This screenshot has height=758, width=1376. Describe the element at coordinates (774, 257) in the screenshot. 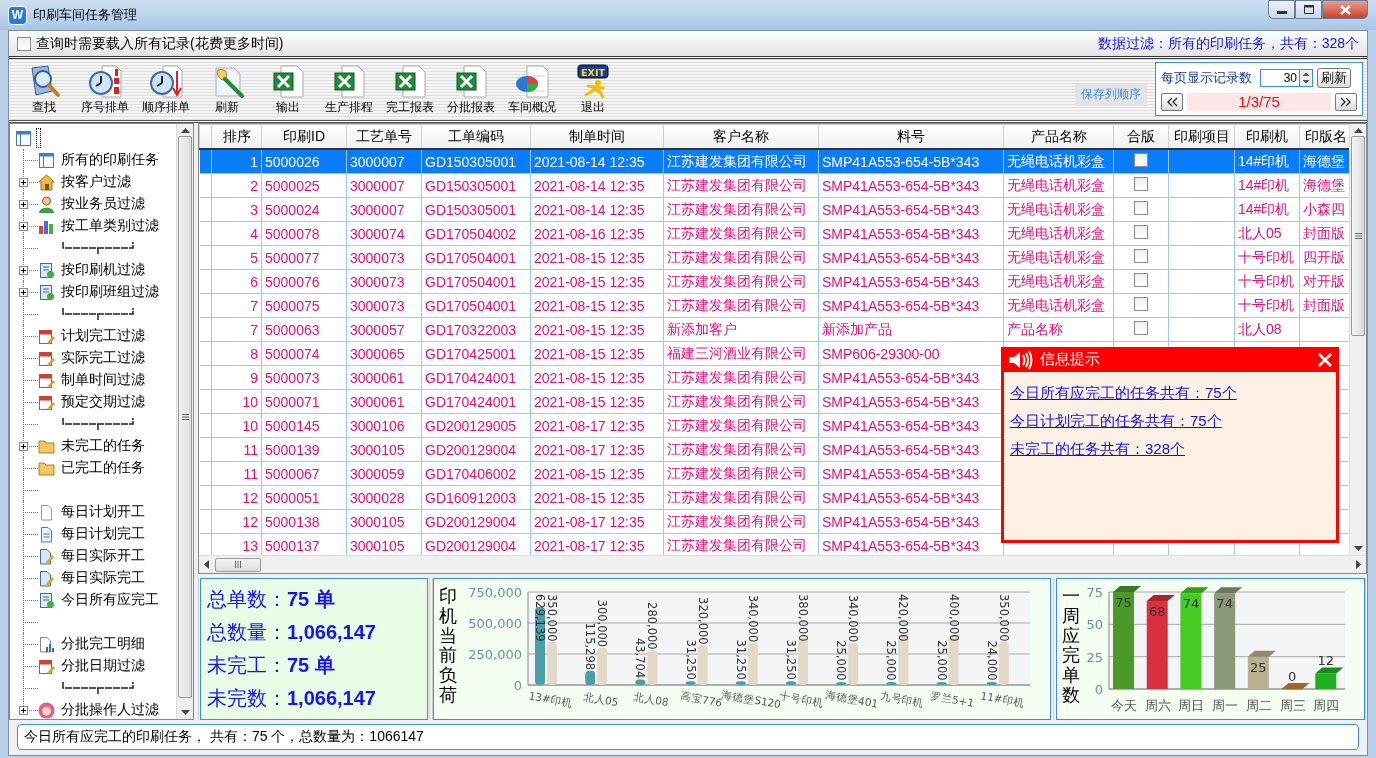

I see `table-row: 5 5000077 3000073 GD170504001 2021-08-15 12:35 江苏建发集团有限公司 SMP41A553-654-5B*343 无绳电话机彩盒 十号印机 四开版` at that location.